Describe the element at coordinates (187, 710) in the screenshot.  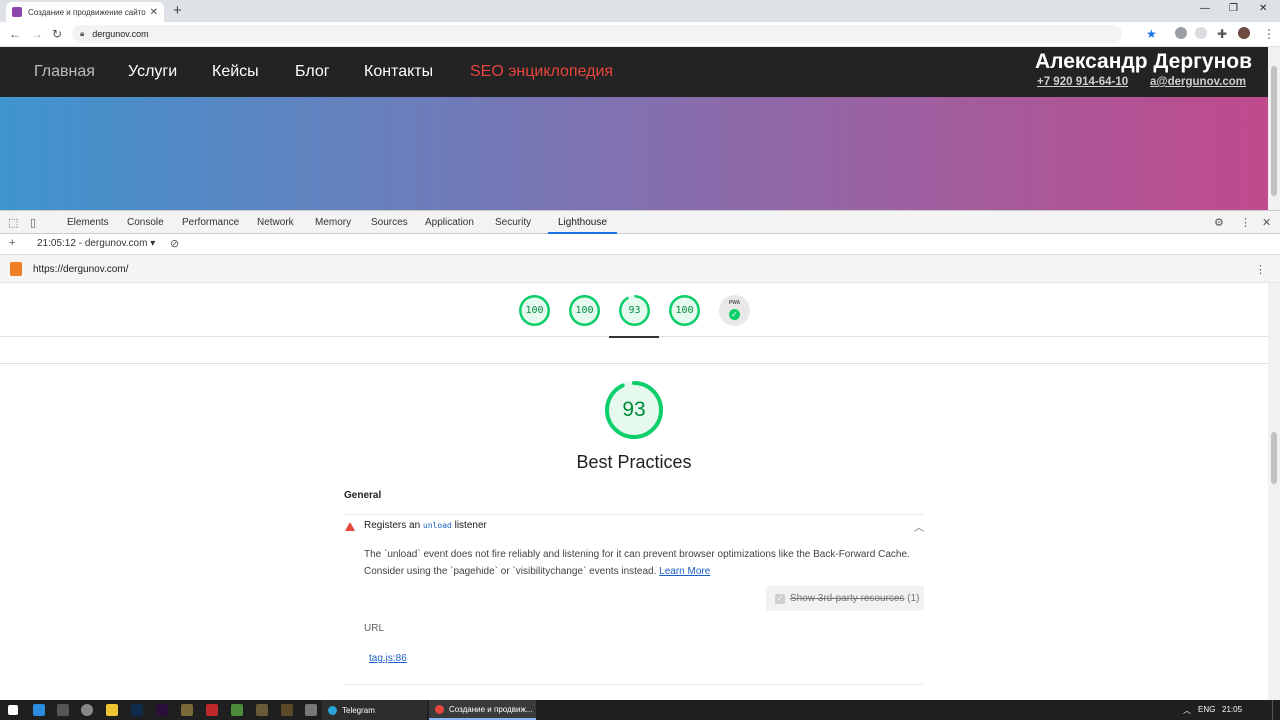
I see `archive-icon` at that location.